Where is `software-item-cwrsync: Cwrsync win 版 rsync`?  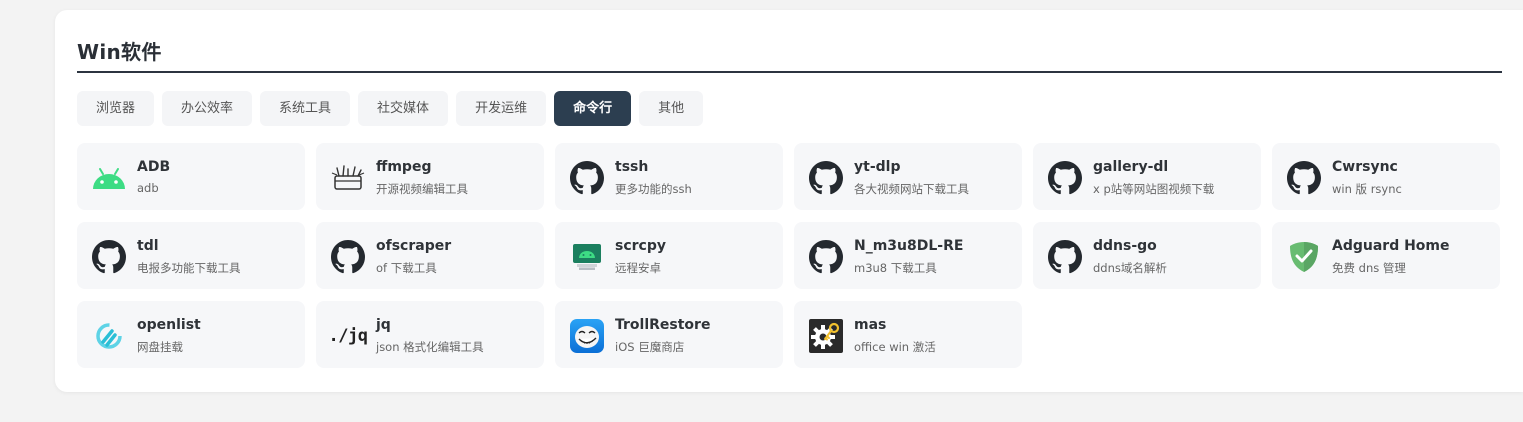 software-item-cwrsync: Cwrsync win 版 rsync is located at coordinates (1386, 176).